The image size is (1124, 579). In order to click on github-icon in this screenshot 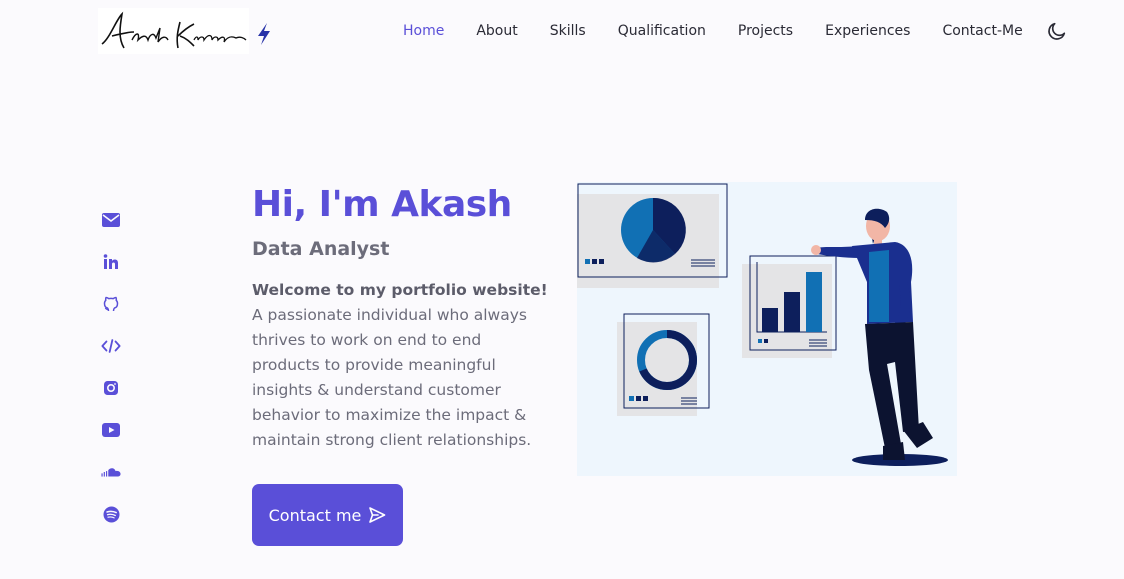, I will do `click(111, 304)`.